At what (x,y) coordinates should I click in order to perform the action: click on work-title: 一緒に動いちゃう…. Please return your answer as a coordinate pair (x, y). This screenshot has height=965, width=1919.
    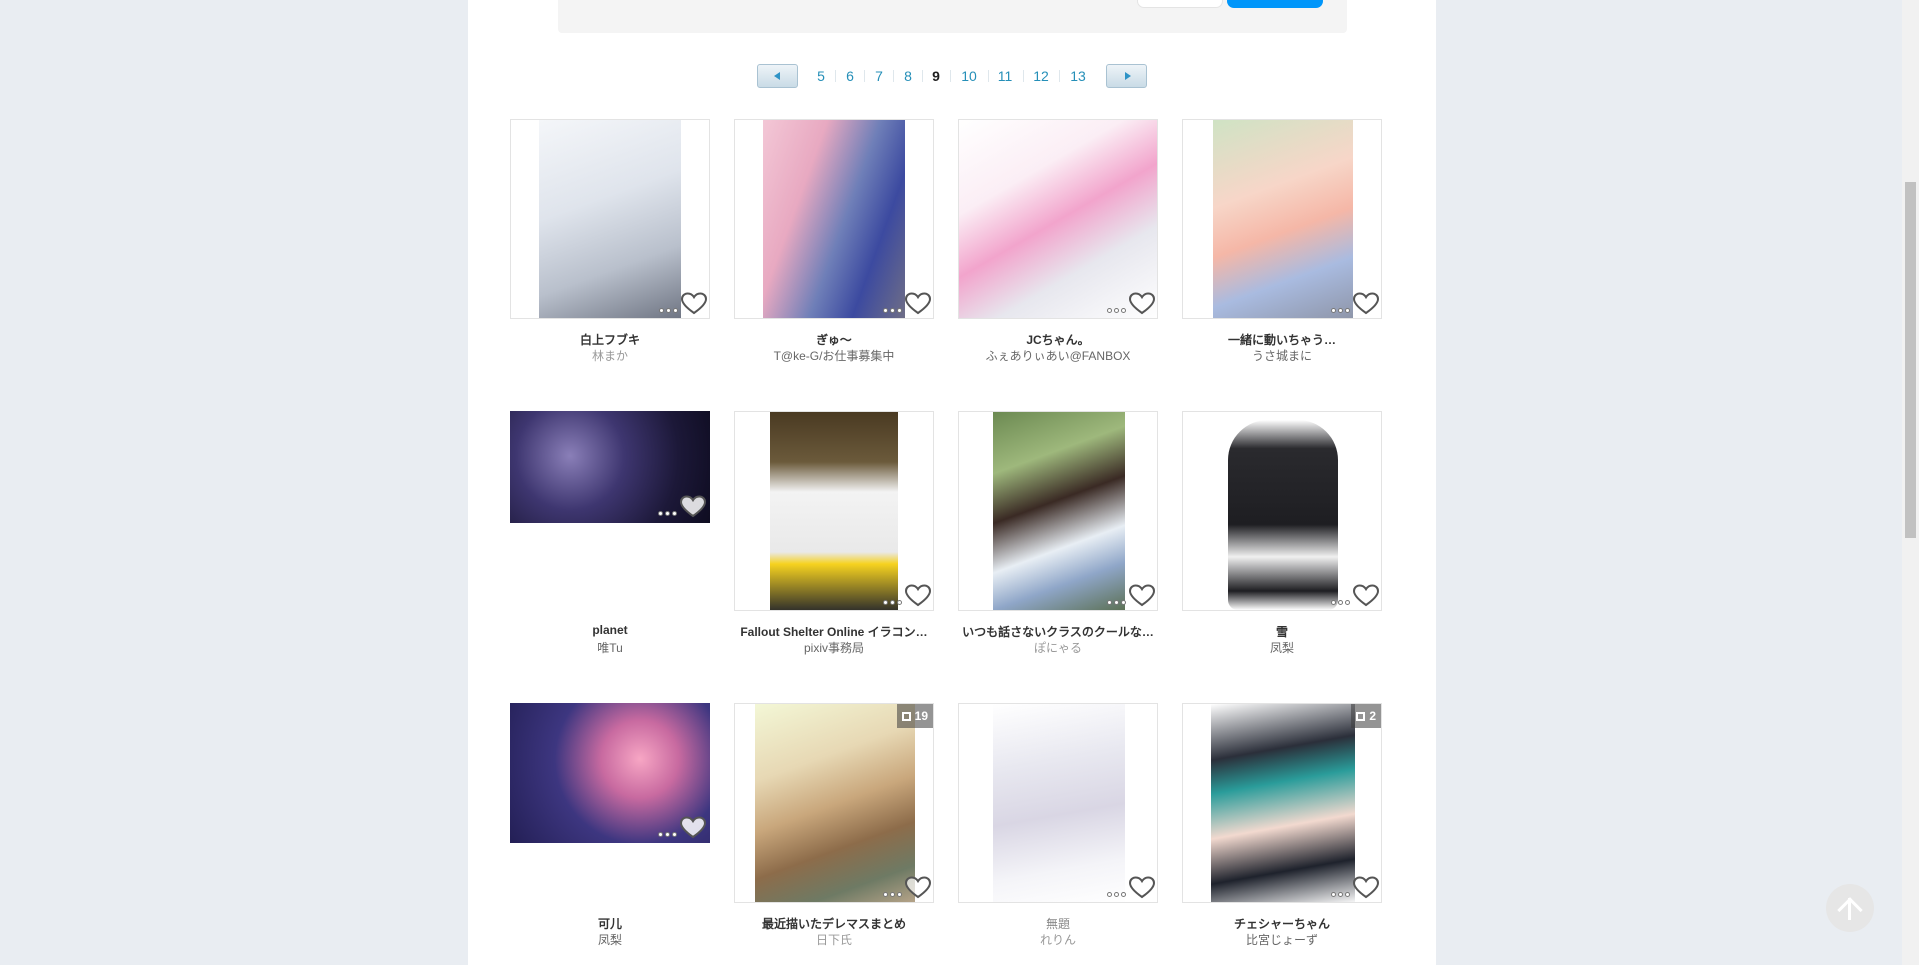
    Looking at the image, I should click on (1282, 339).